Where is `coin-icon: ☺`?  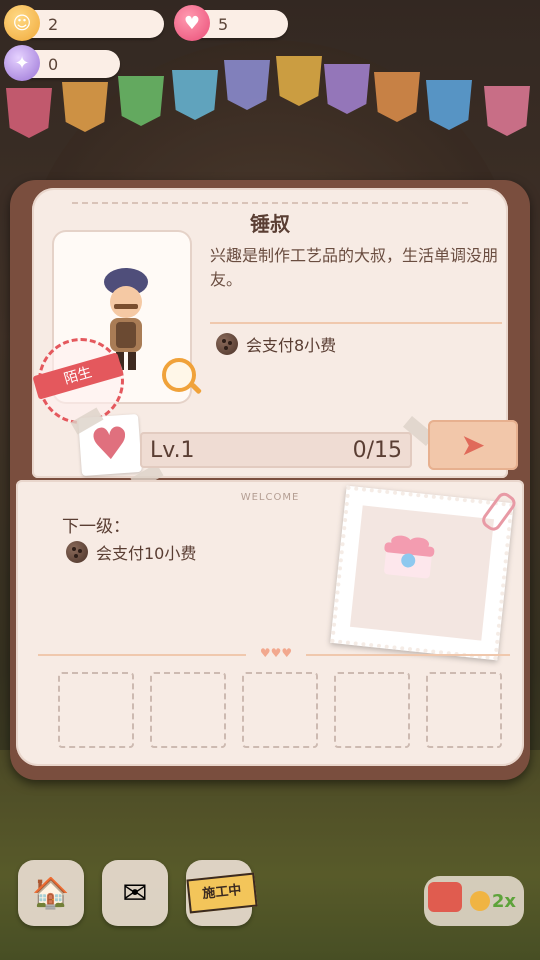 coin-icon: ☺ is located at coordinates (22, 23).